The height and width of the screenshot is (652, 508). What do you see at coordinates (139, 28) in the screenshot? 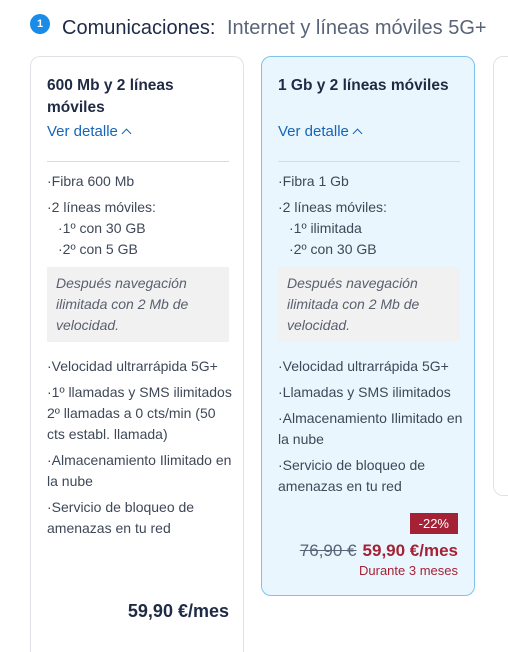
I see `section-heading: Comunicaciones:` at bounding box center [139, 28].